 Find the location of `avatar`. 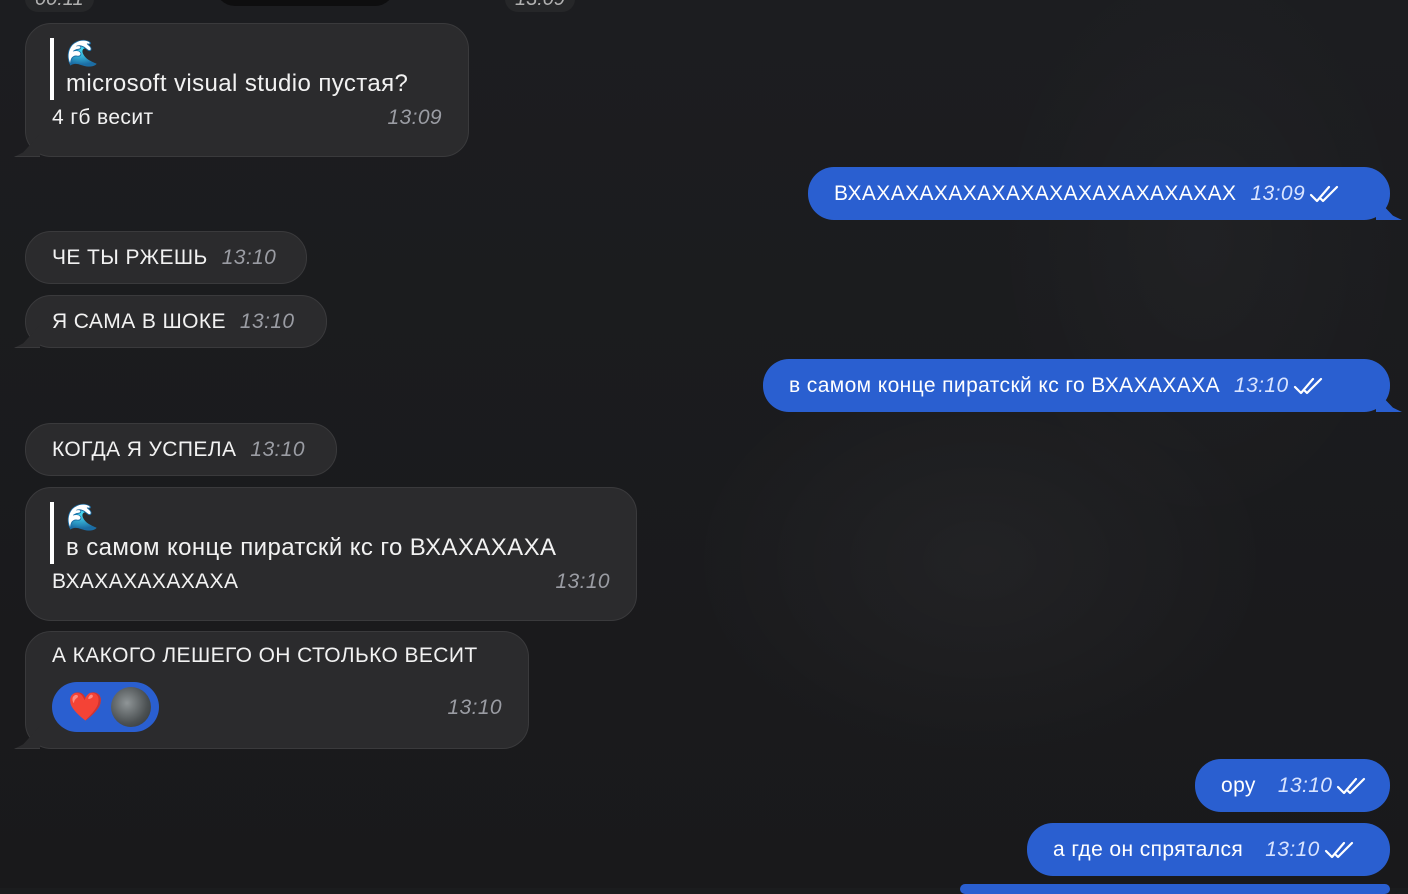

avatar is located at coordinates (131, 707).